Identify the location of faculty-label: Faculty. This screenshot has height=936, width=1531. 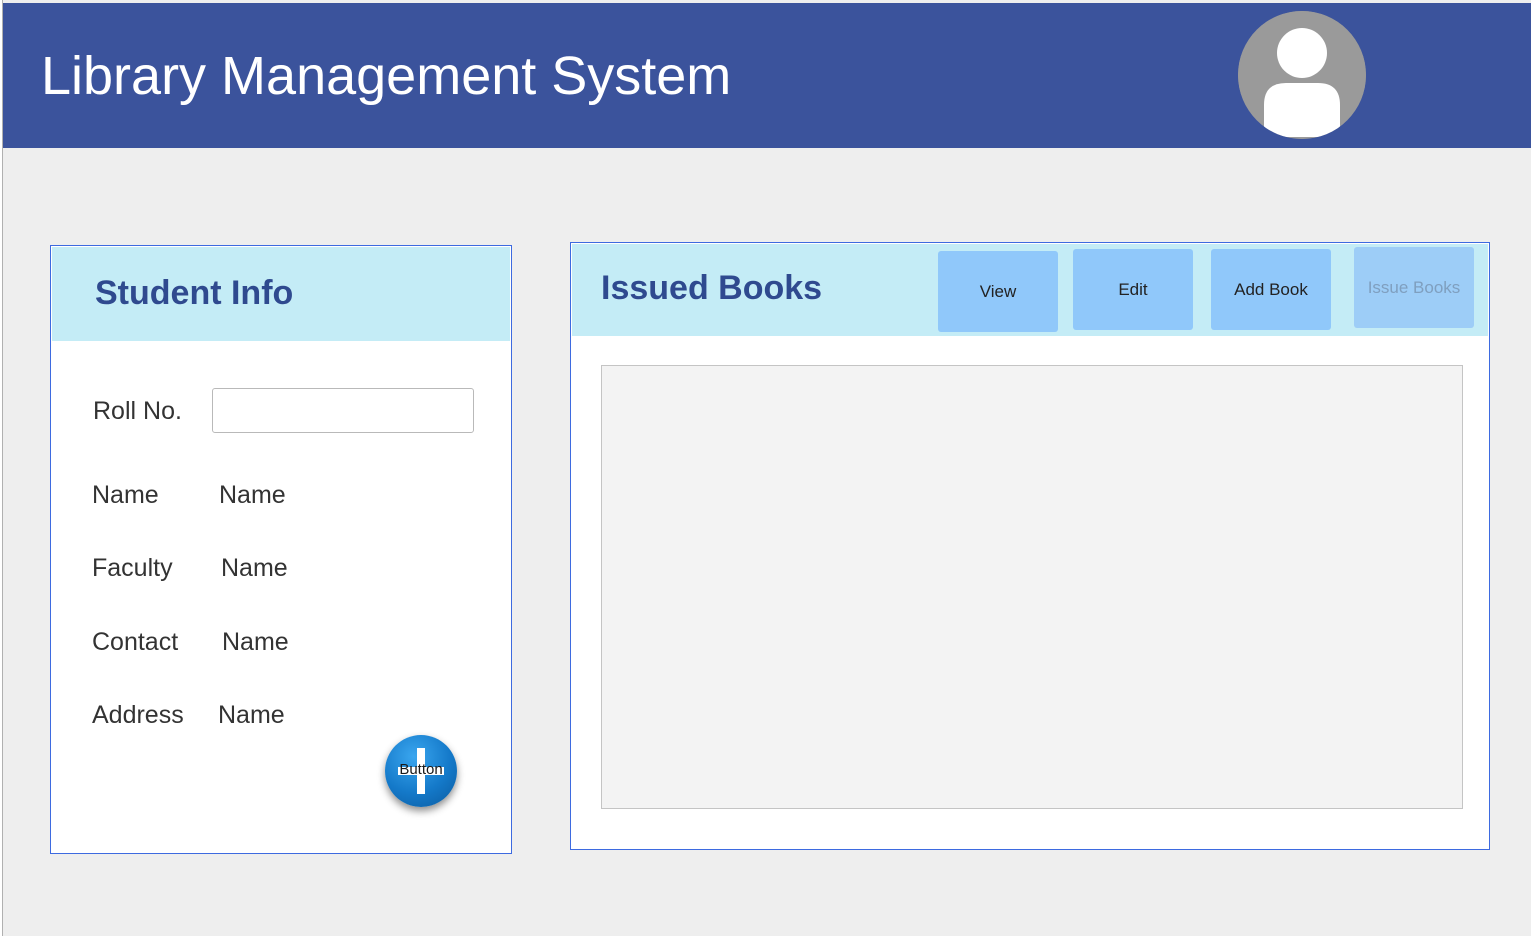
(132, 568).